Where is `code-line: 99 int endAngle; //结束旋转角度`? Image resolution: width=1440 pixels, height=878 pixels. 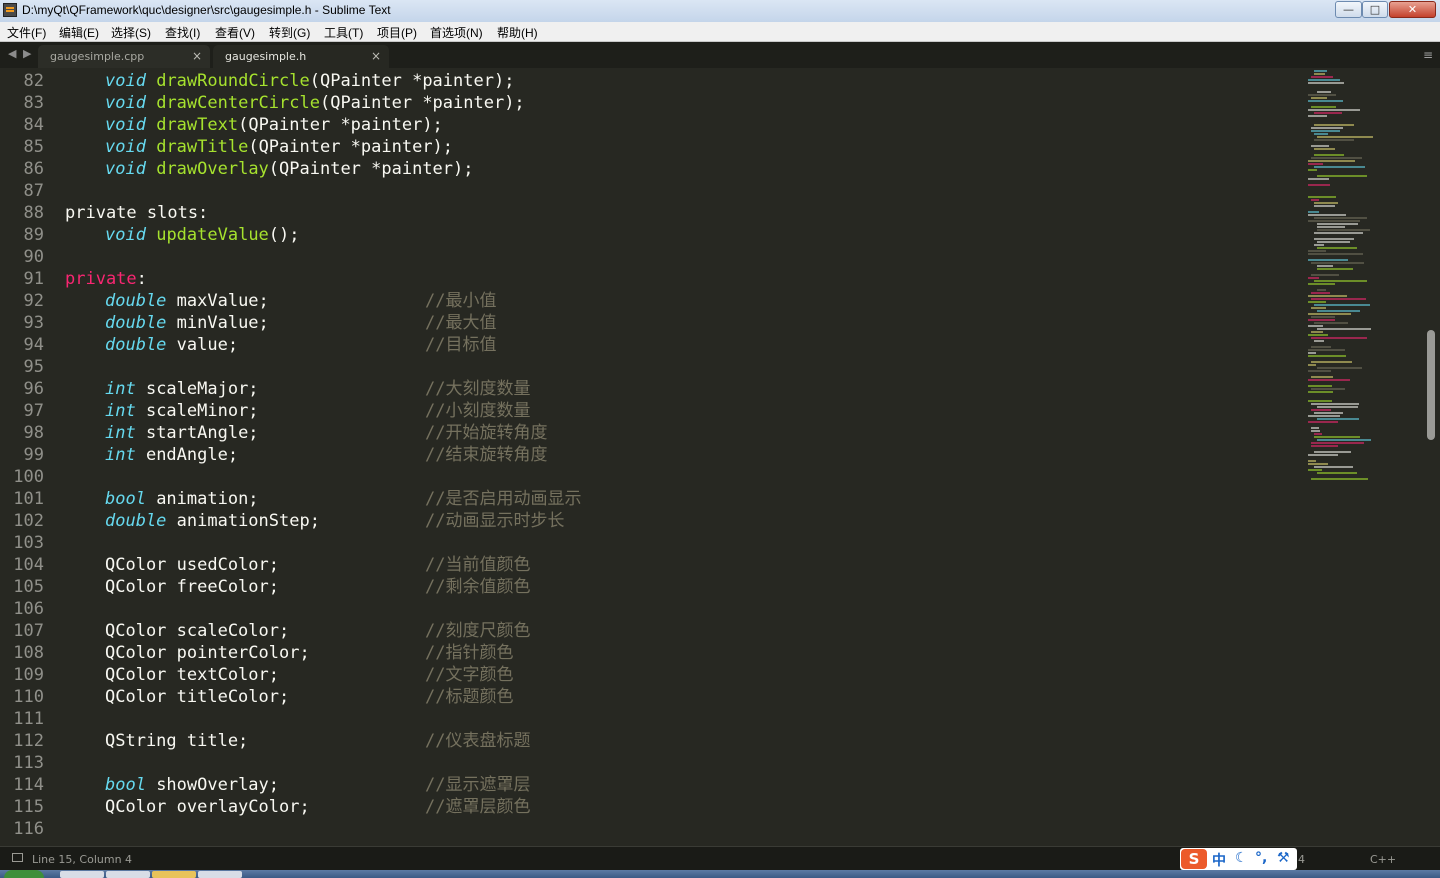
code-line: 99 int endAngle; //结束旋转角度 is located at coordinates (650, 455).